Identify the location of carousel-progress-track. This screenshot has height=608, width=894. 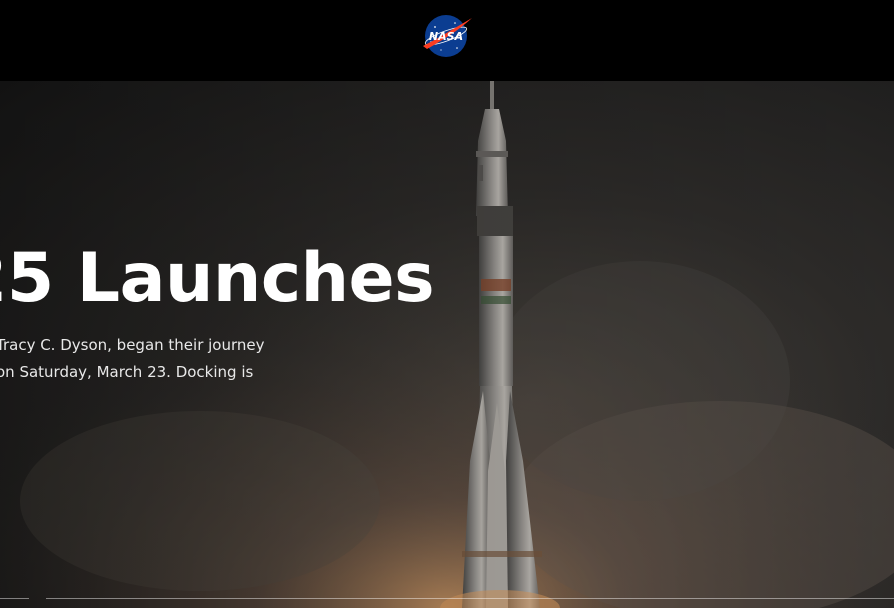
(470, 598).